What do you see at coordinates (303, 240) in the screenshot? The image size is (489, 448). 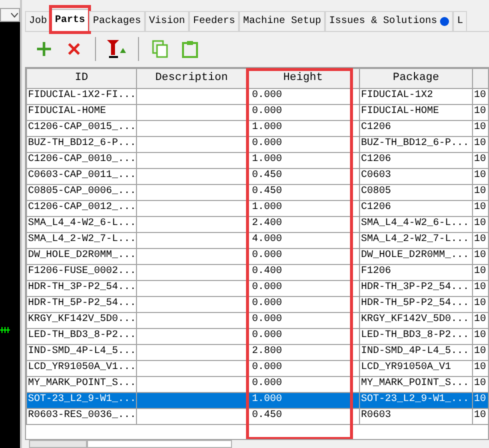 I see `table-cell: 4.000` at bounding box center [303, 240].